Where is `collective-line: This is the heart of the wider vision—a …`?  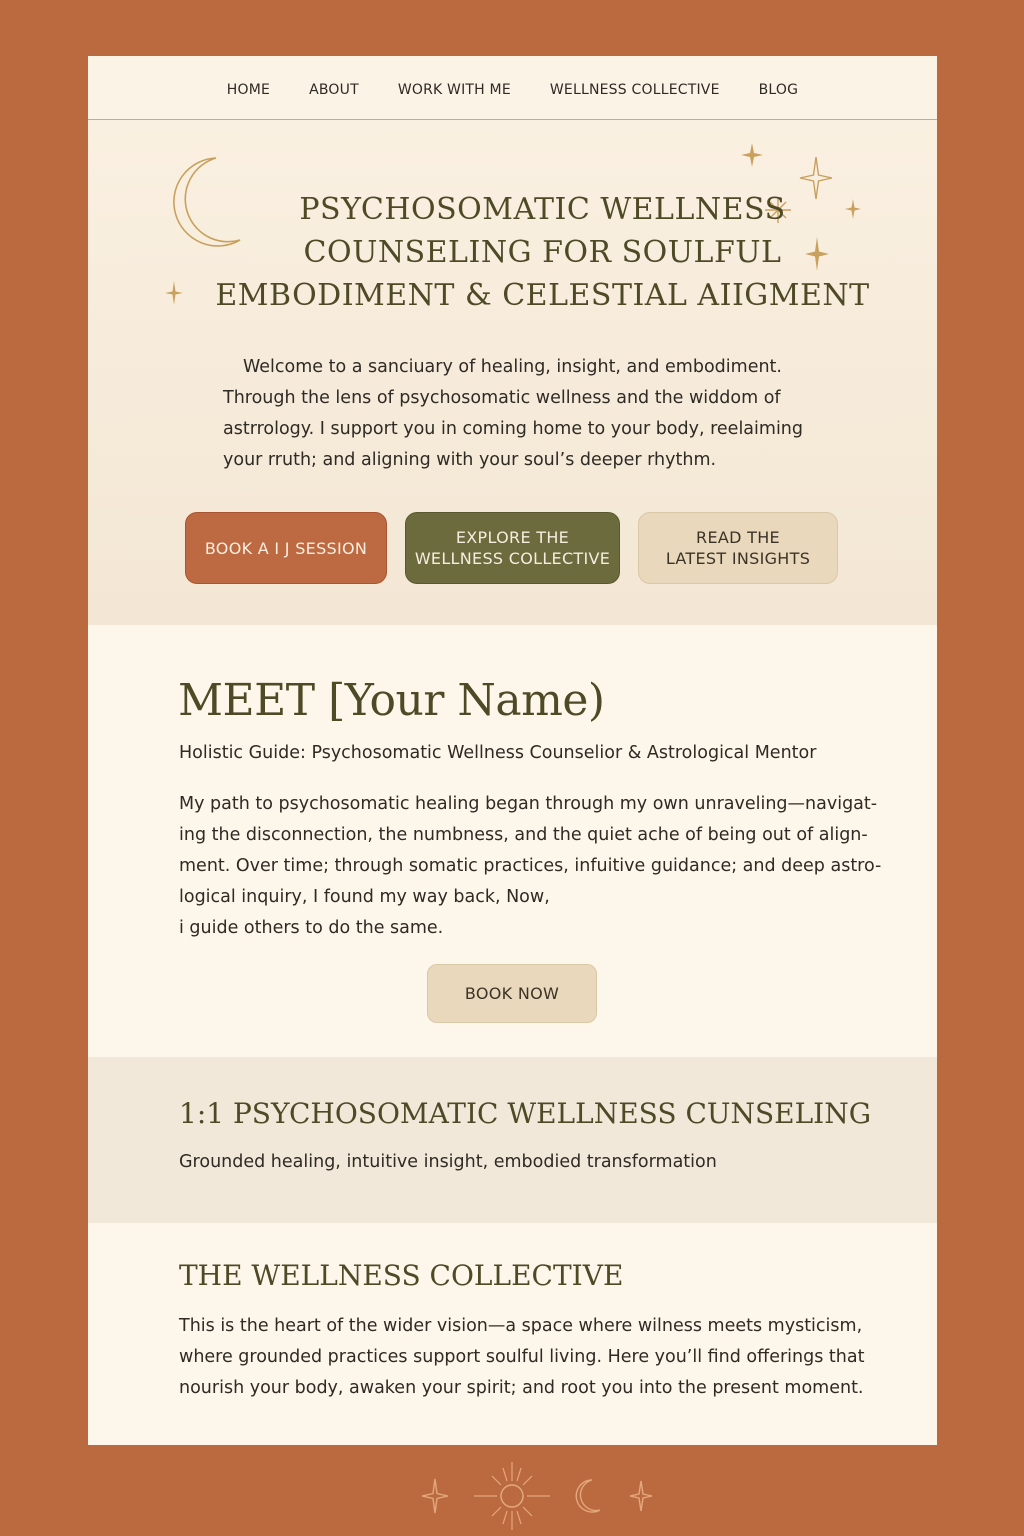 collective-line: This is the heart of the wider vision—a … is located at coordinates (521, 1326).